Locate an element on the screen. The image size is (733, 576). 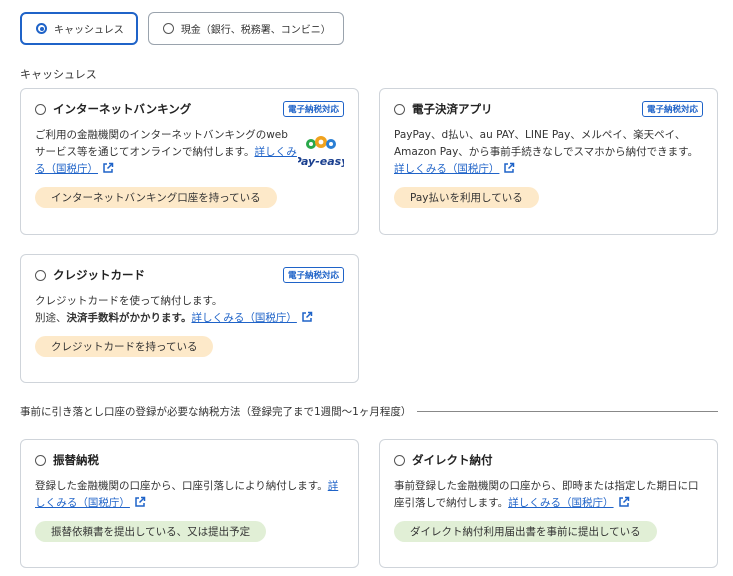
divider-line is located at coordinates (567, 411).